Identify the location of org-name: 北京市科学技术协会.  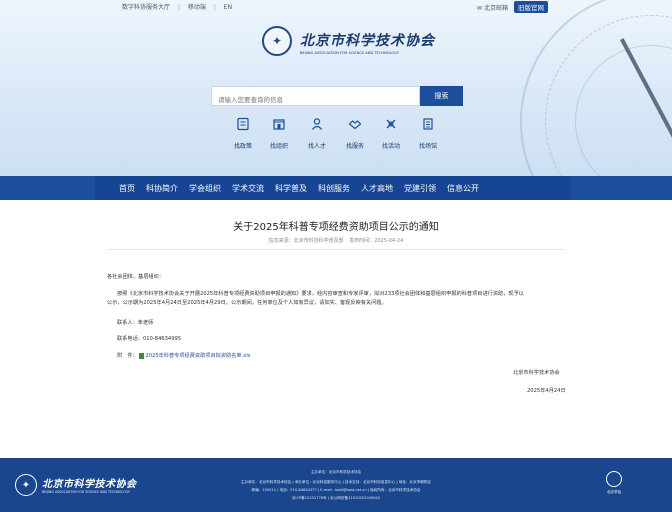
(367, 41).